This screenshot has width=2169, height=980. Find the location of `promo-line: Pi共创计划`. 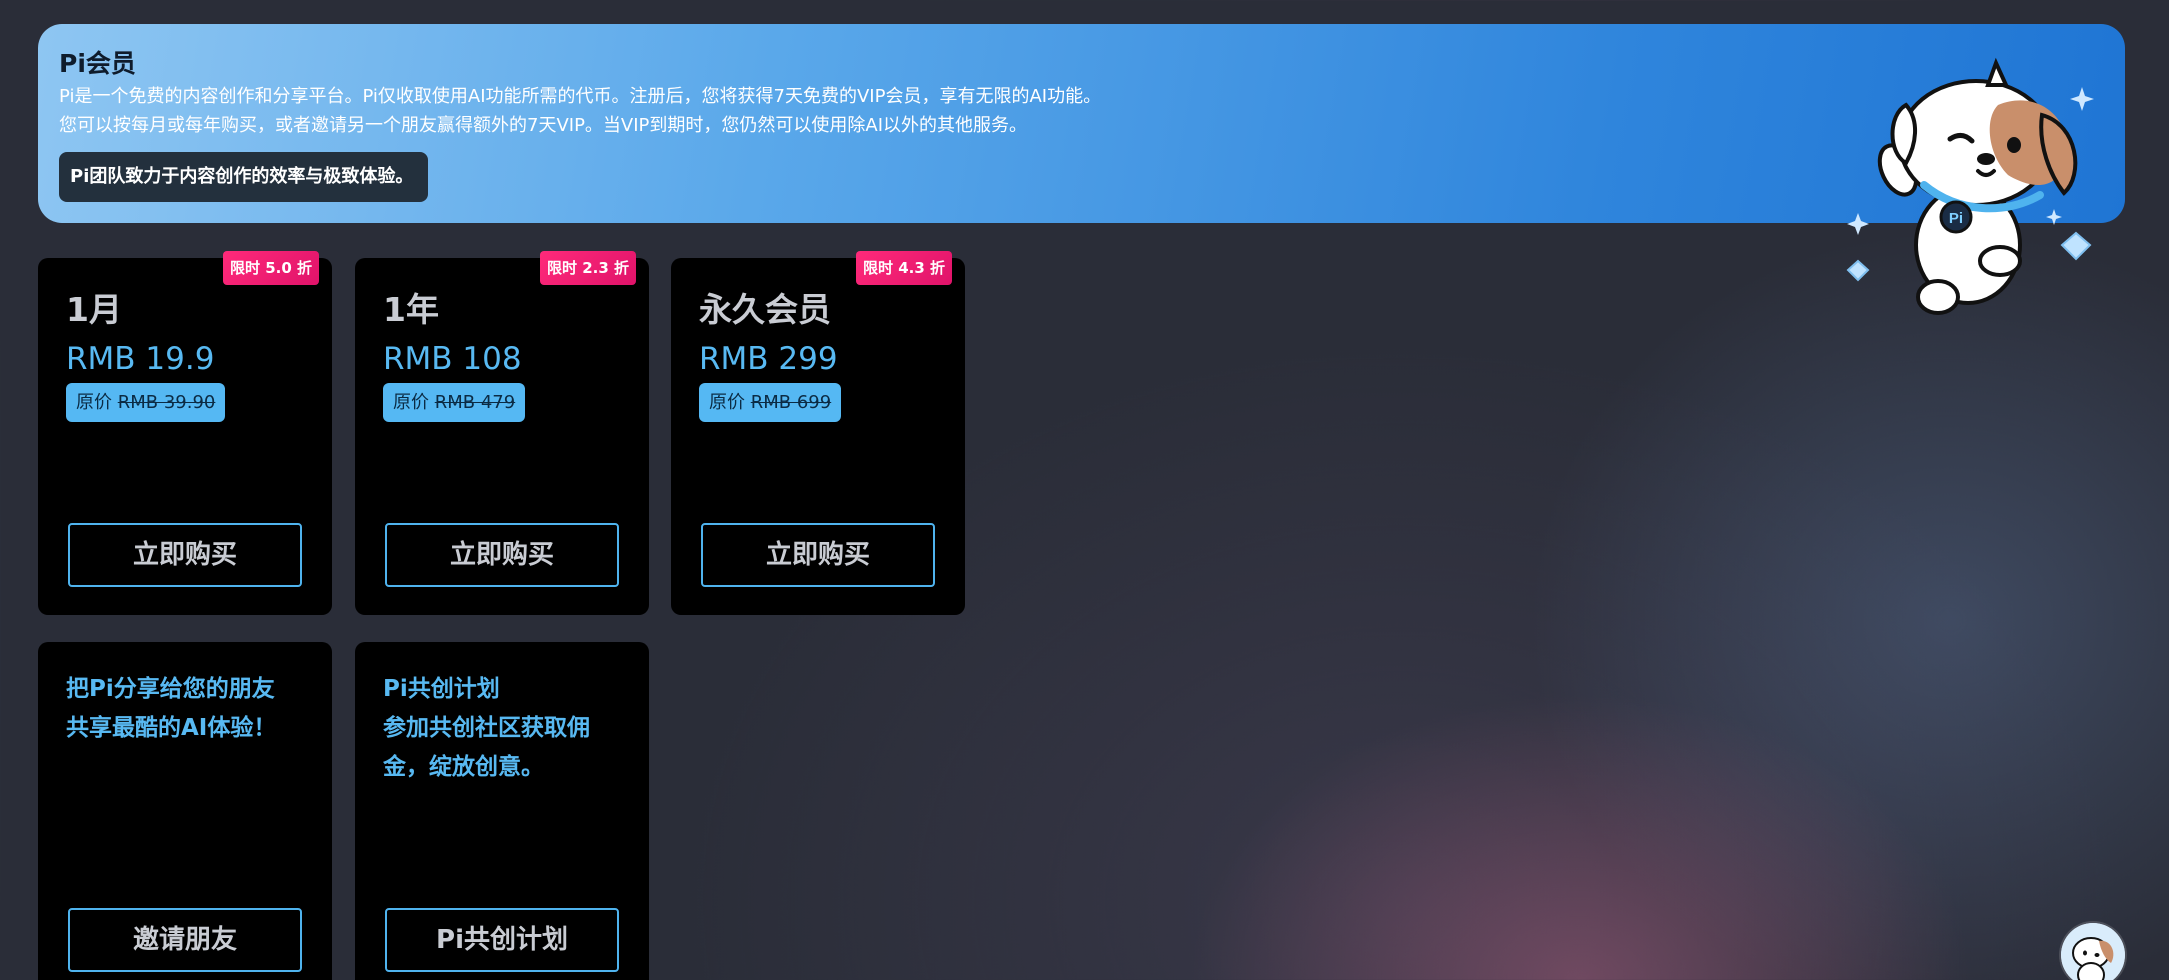

promo-line: Pi共创计划 is located at coordinates (441, 689).